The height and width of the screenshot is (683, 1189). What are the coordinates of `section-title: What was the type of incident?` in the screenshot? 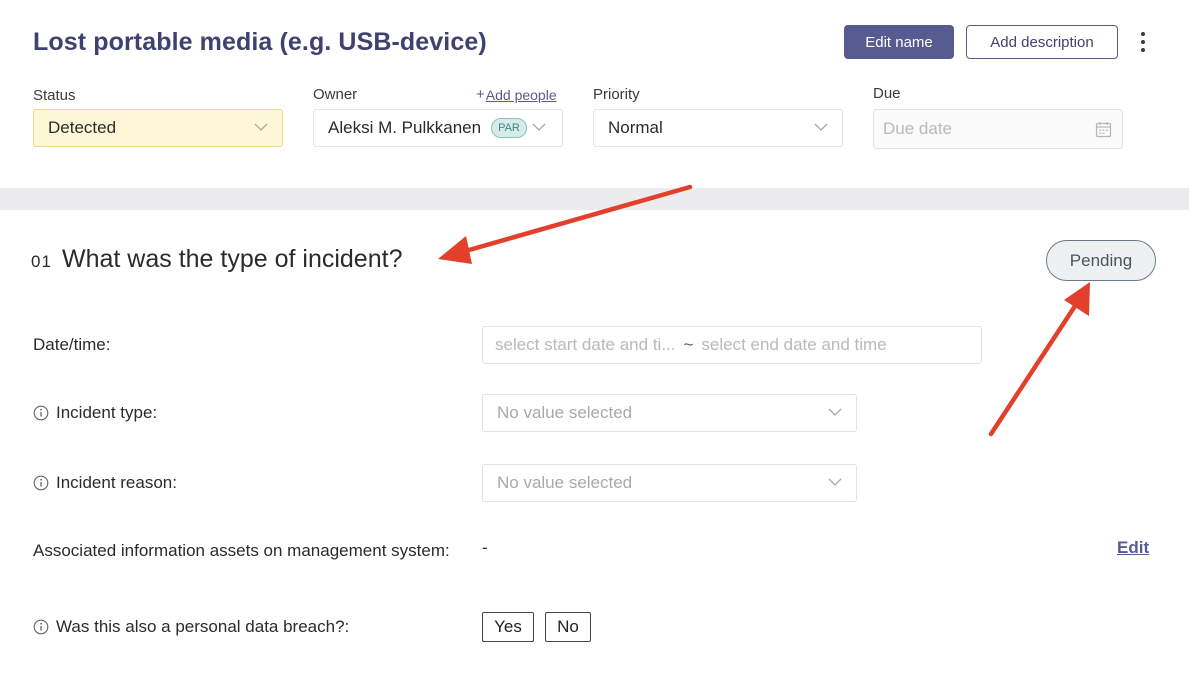 It's located at (232, 259).